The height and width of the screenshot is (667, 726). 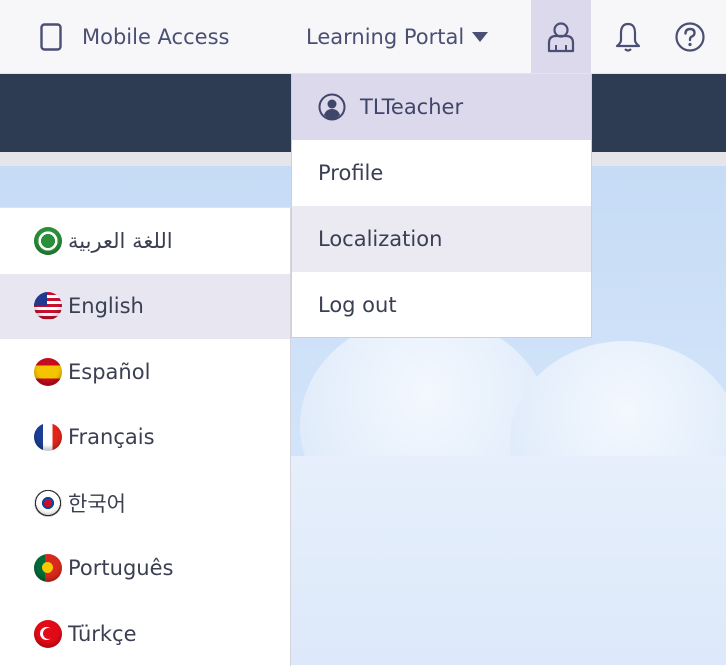 I want to click on localization-menu-item: Localization, so click(x=441, y=239).